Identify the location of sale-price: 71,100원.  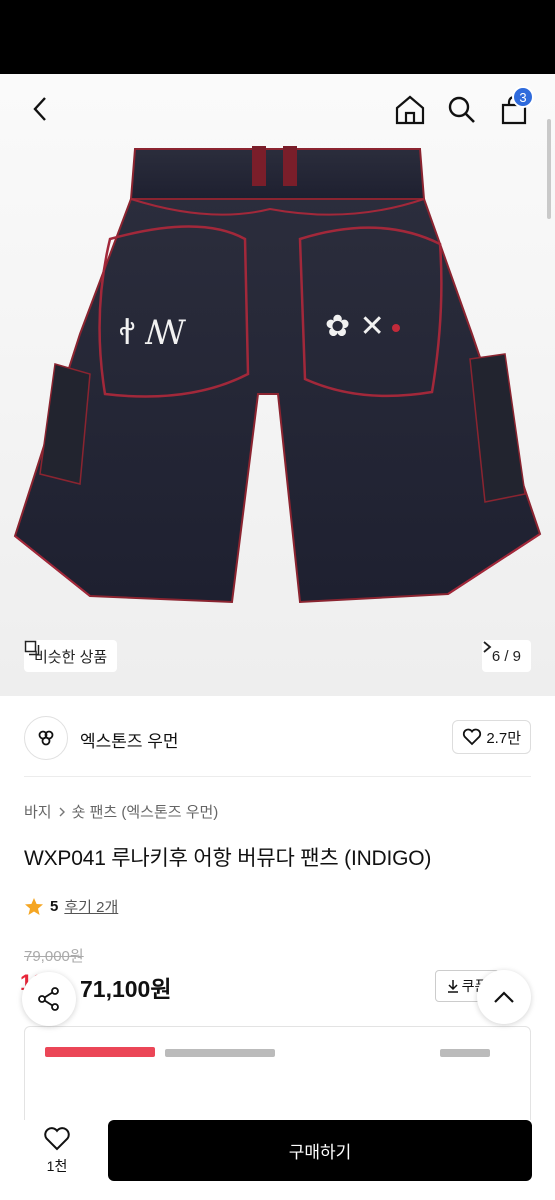
(126, 989).